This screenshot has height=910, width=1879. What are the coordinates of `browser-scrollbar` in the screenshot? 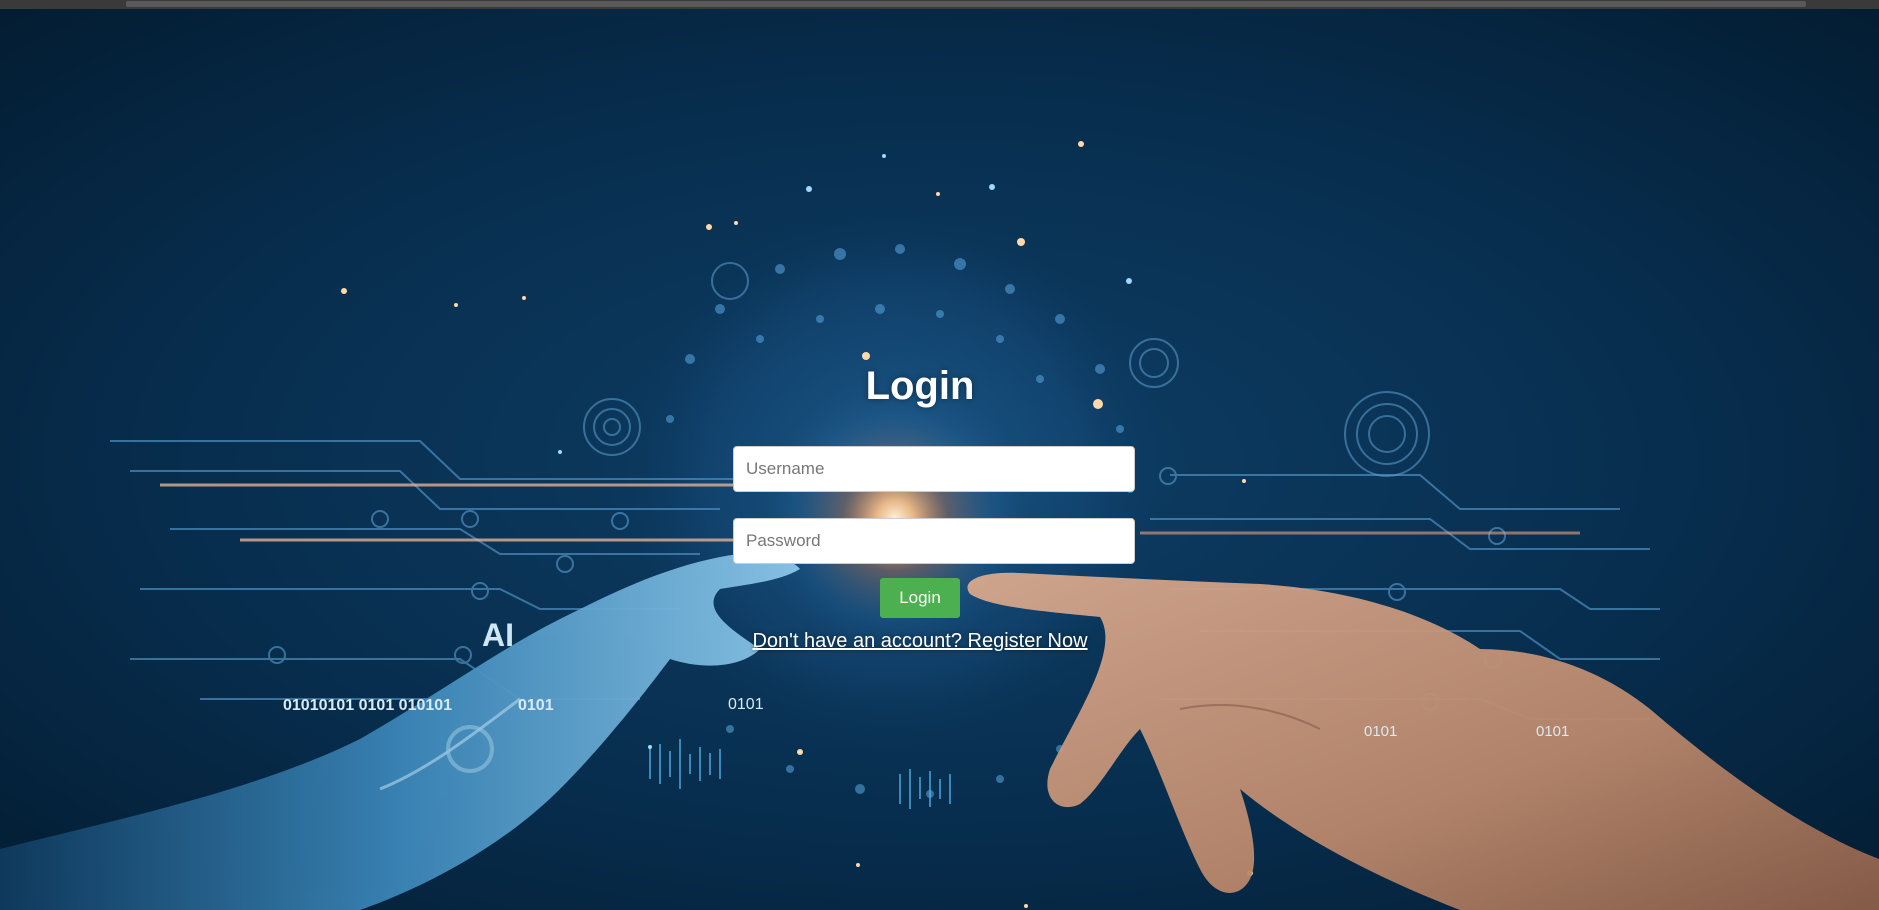 It's located at (939, 4).